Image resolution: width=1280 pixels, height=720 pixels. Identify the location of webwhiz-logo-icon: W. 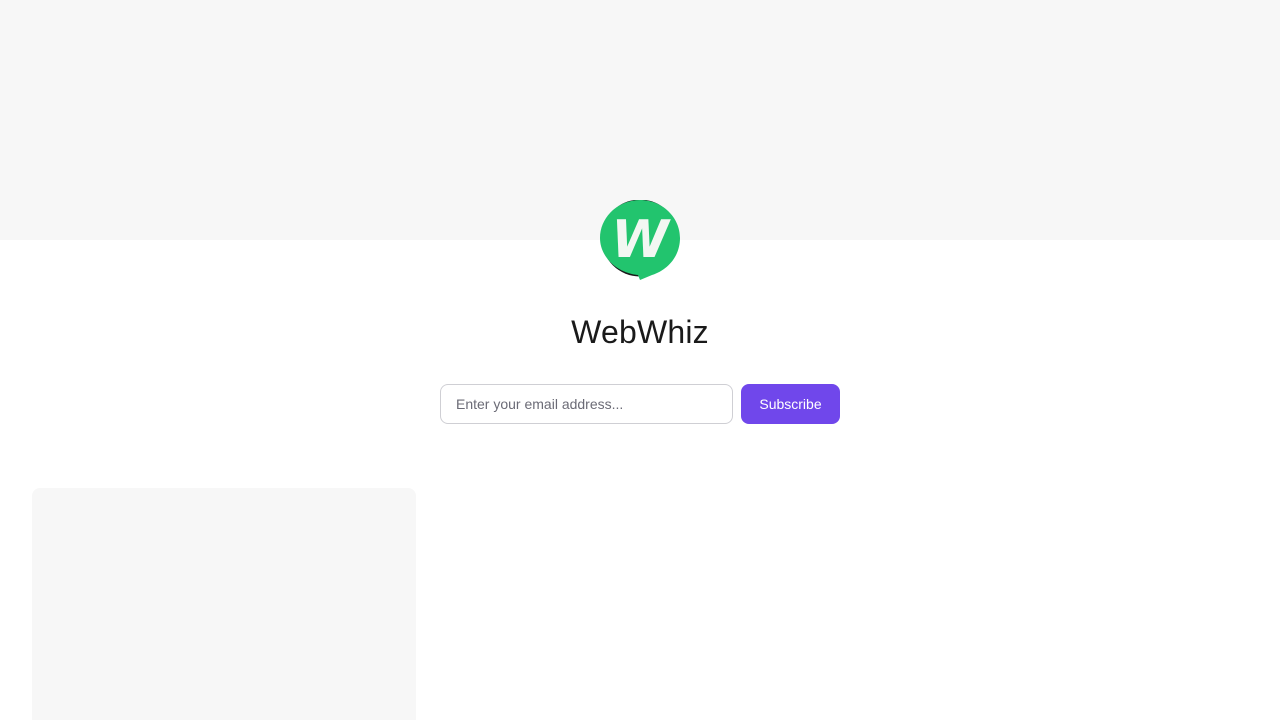
(640, 240).